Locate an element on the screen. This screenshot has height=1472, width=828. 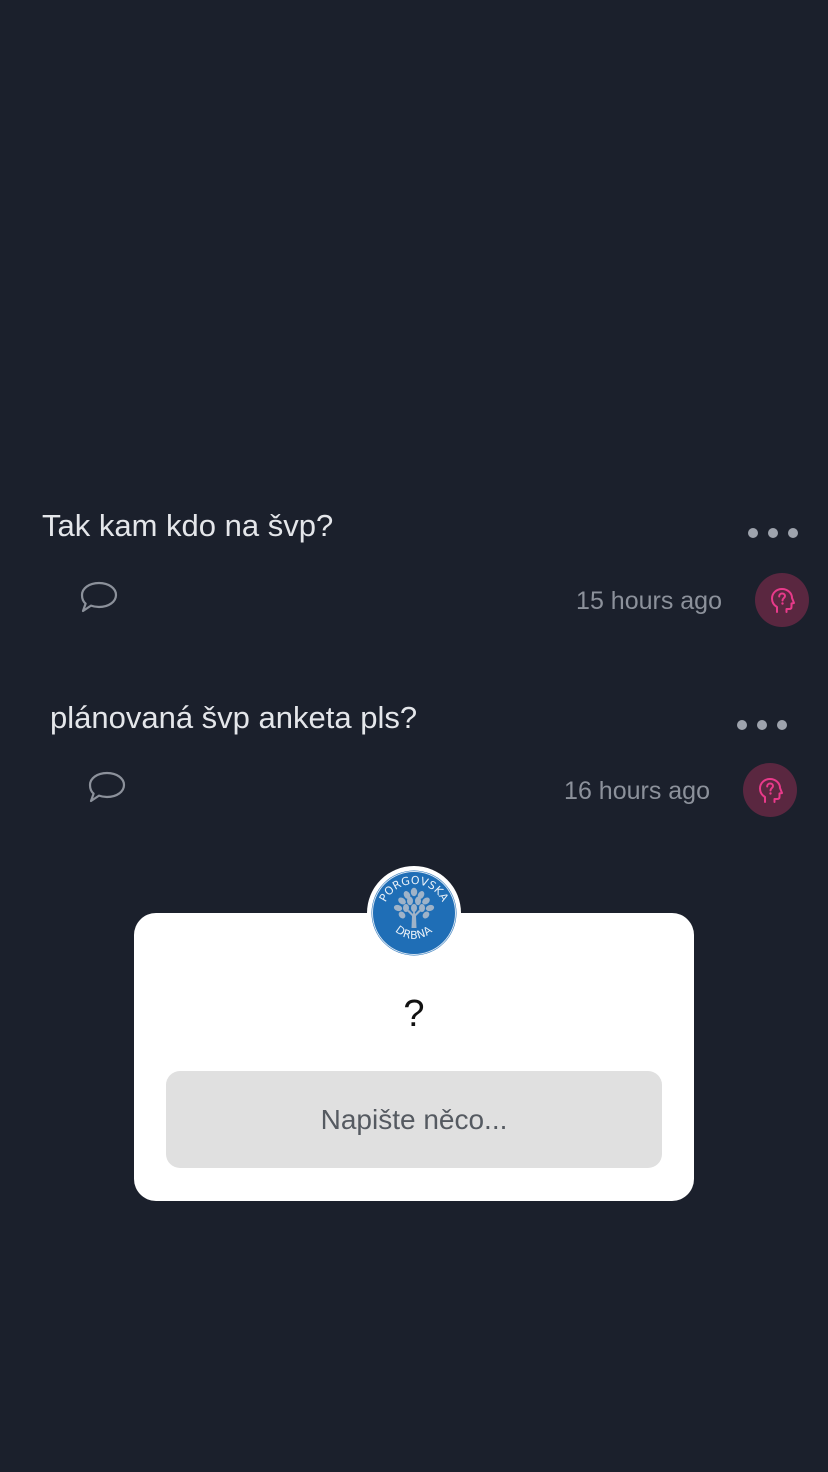
tree-logo-icon: PORGOVSKA DRBNA is located at coordinates (414, 913).